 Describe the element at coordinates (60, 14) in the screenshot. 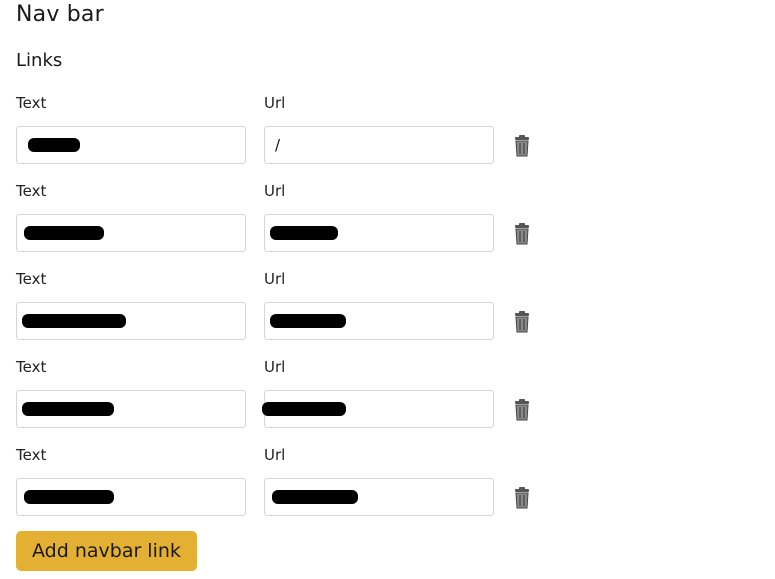

I see `page-title: Nav bar` at that location.